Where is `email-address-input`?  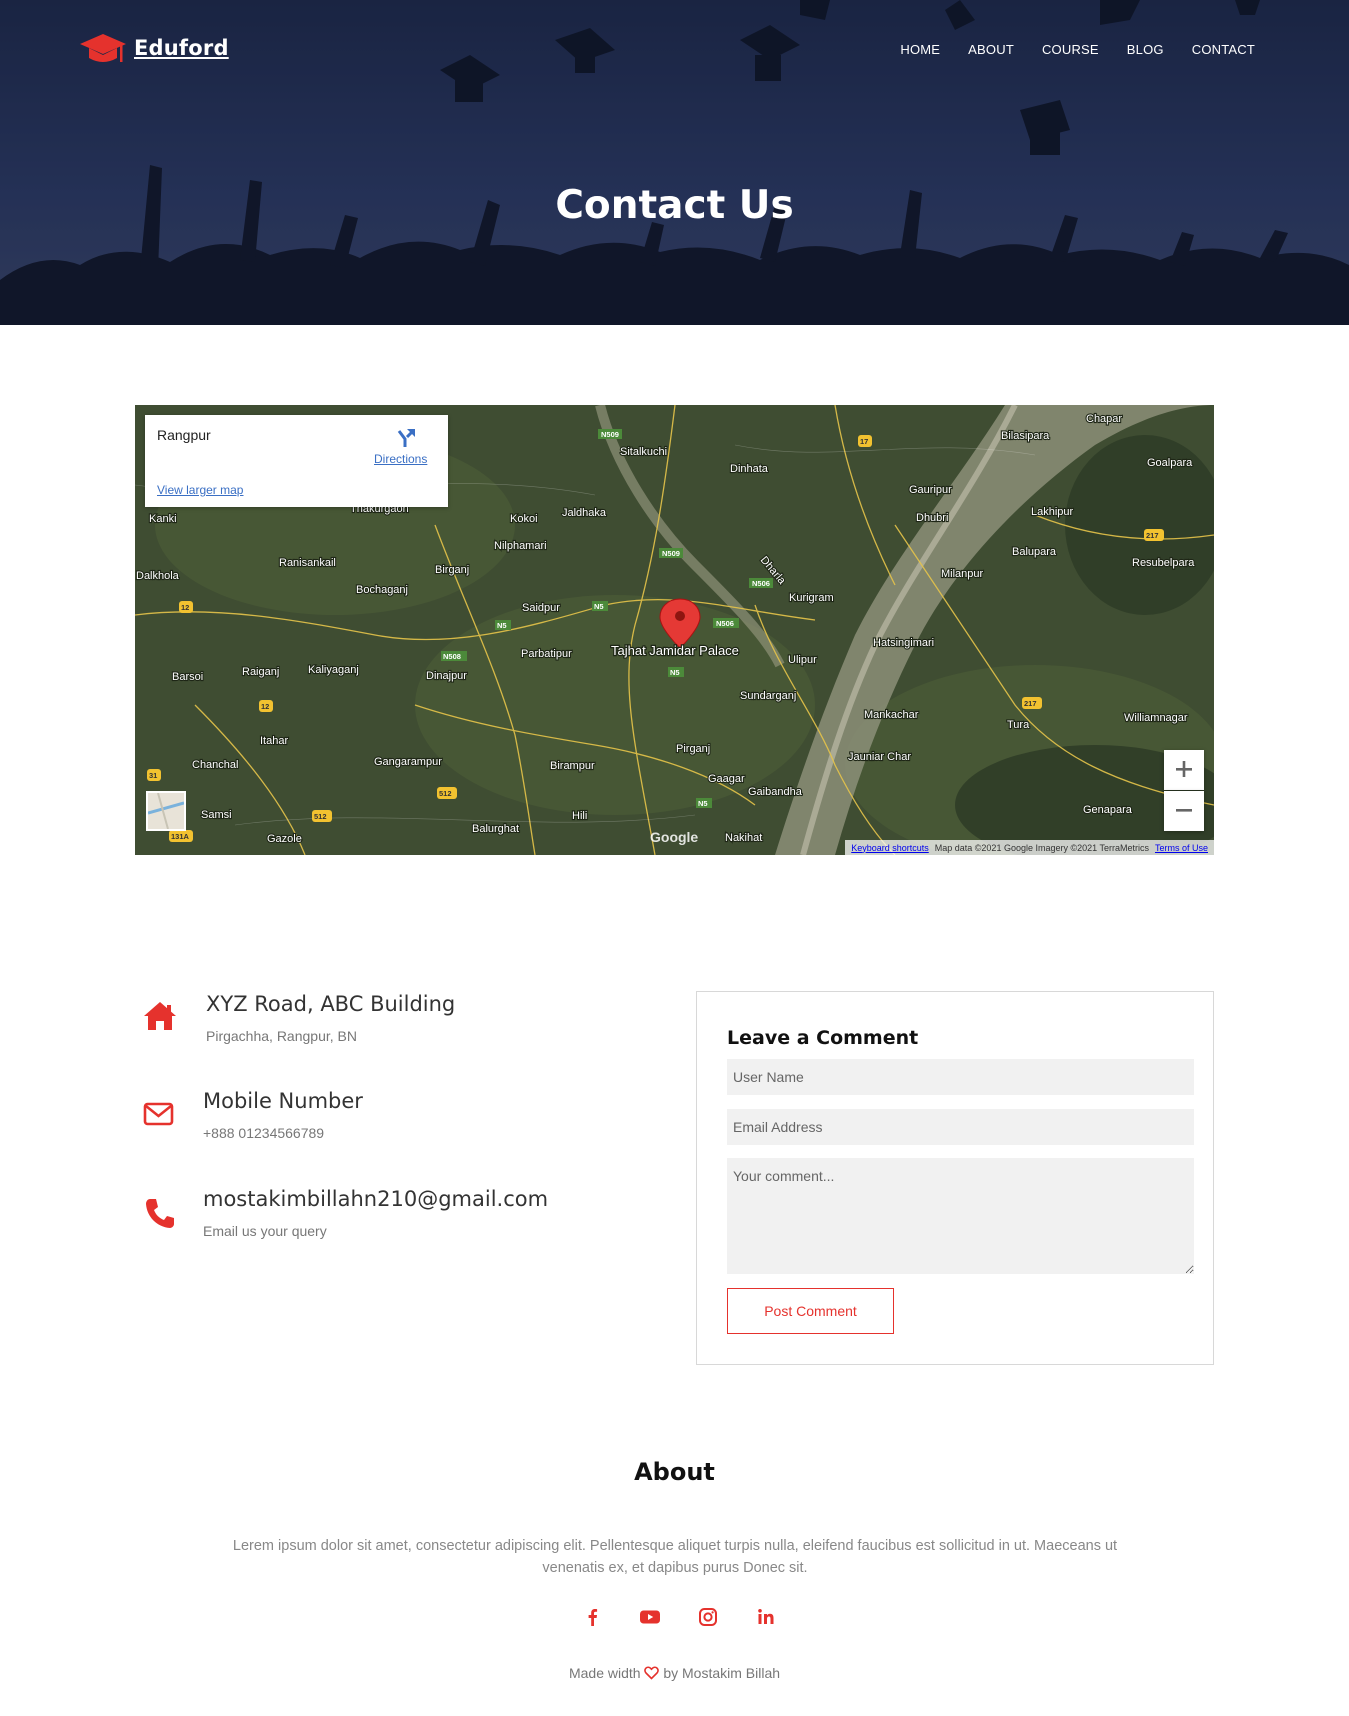
email-address-input is located at coordinates (960, 1127).